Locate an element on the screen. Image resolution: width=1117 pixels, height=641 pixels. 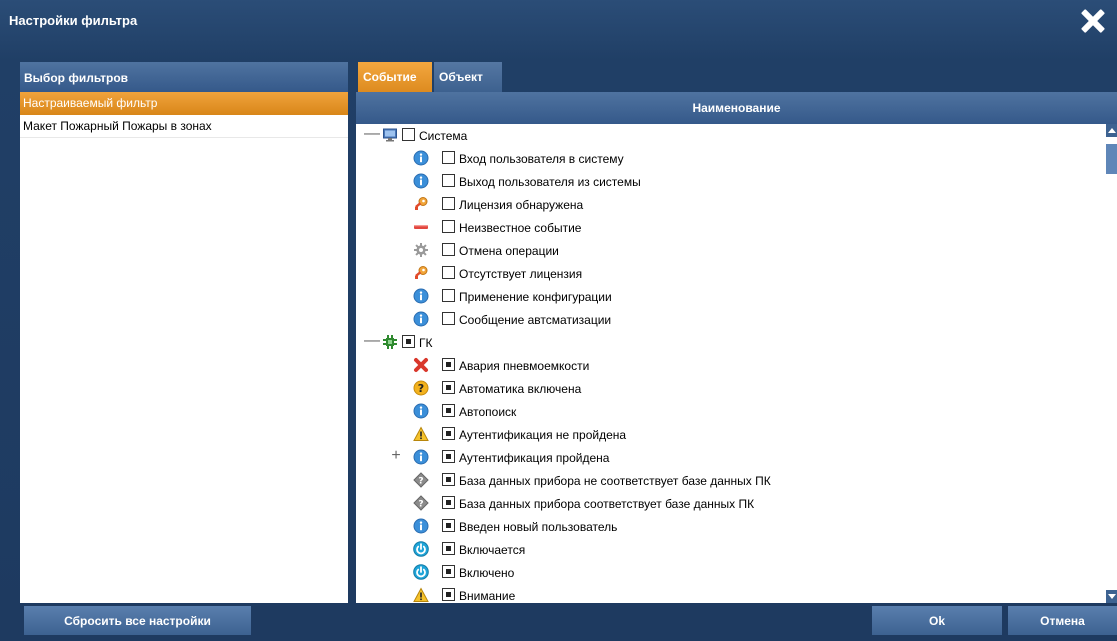
tree-row: Лицензия обнаружена is located at coordinates (731, 204).